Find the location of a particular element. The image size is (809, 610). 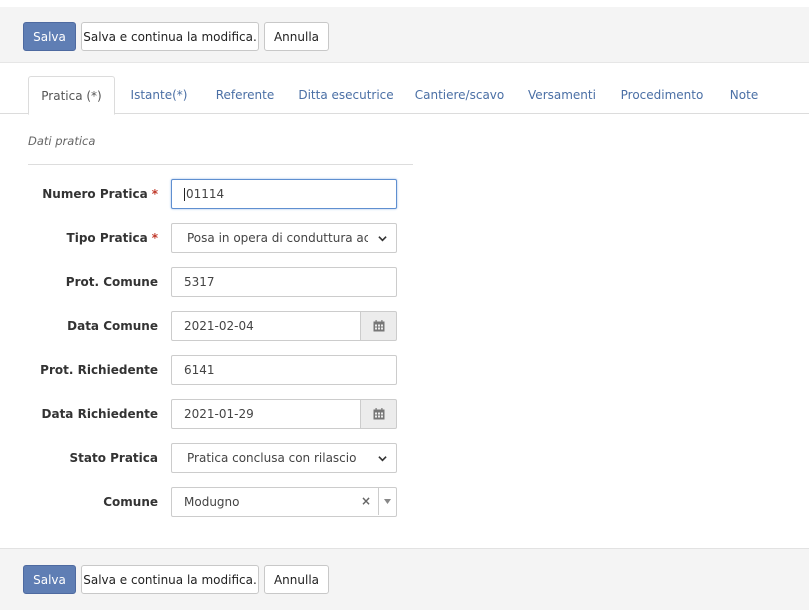

form-row-data-comune: Data Comune 2021-02-04 is located at coordinates (210, 326).